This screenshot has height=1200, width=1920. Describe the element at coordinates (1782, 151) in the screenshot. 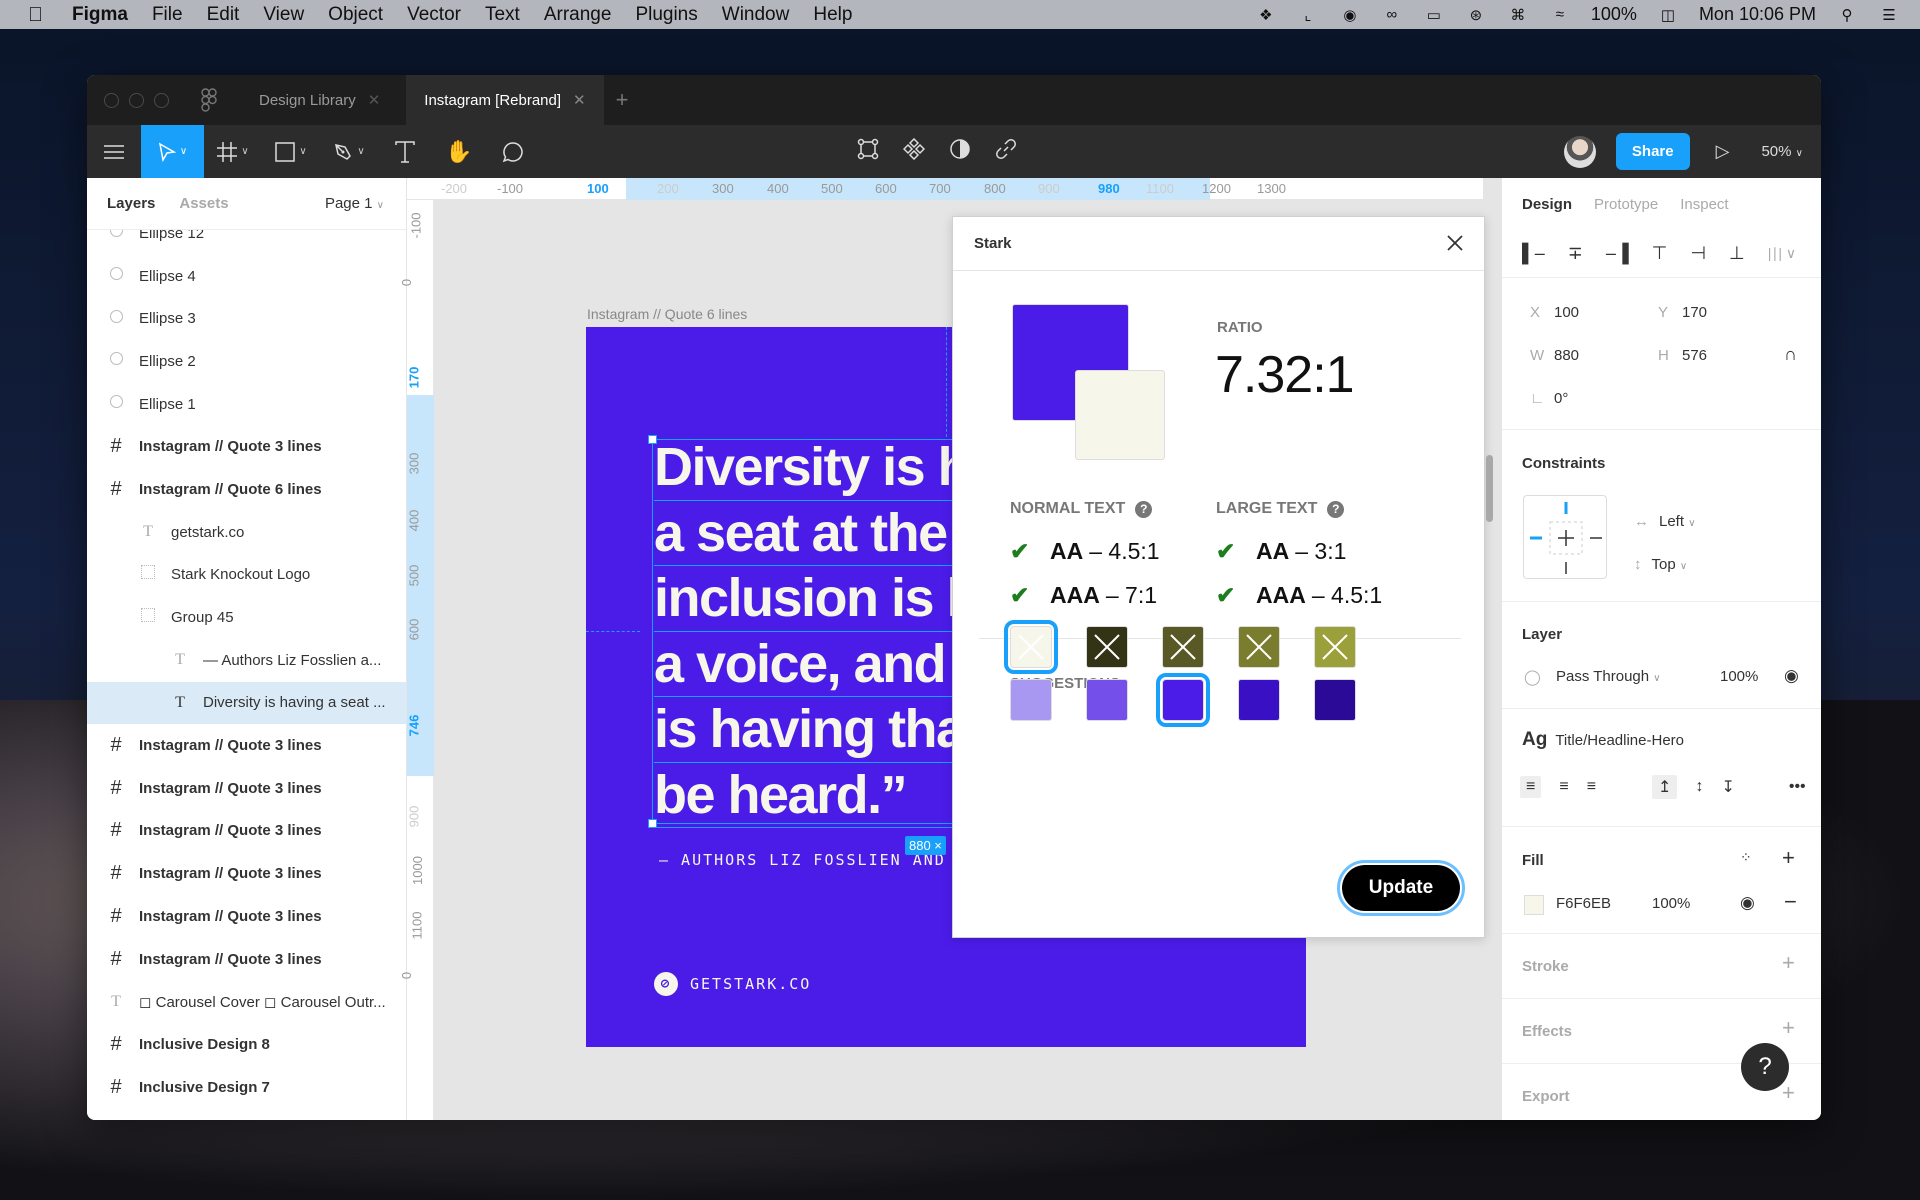

I see `zoom-level-dropdown: 50% ∨` at that location.